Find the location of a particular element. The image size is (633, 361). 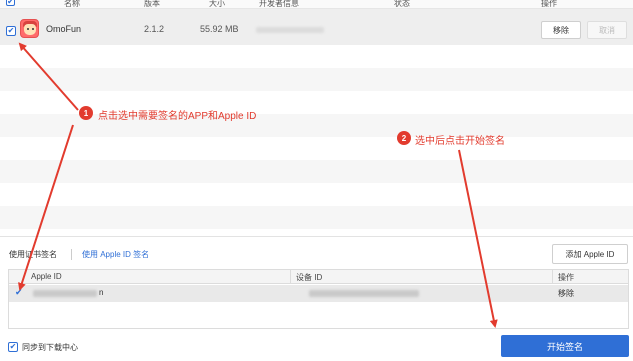

apple-id-blurred is located at coordinates (65, 293).